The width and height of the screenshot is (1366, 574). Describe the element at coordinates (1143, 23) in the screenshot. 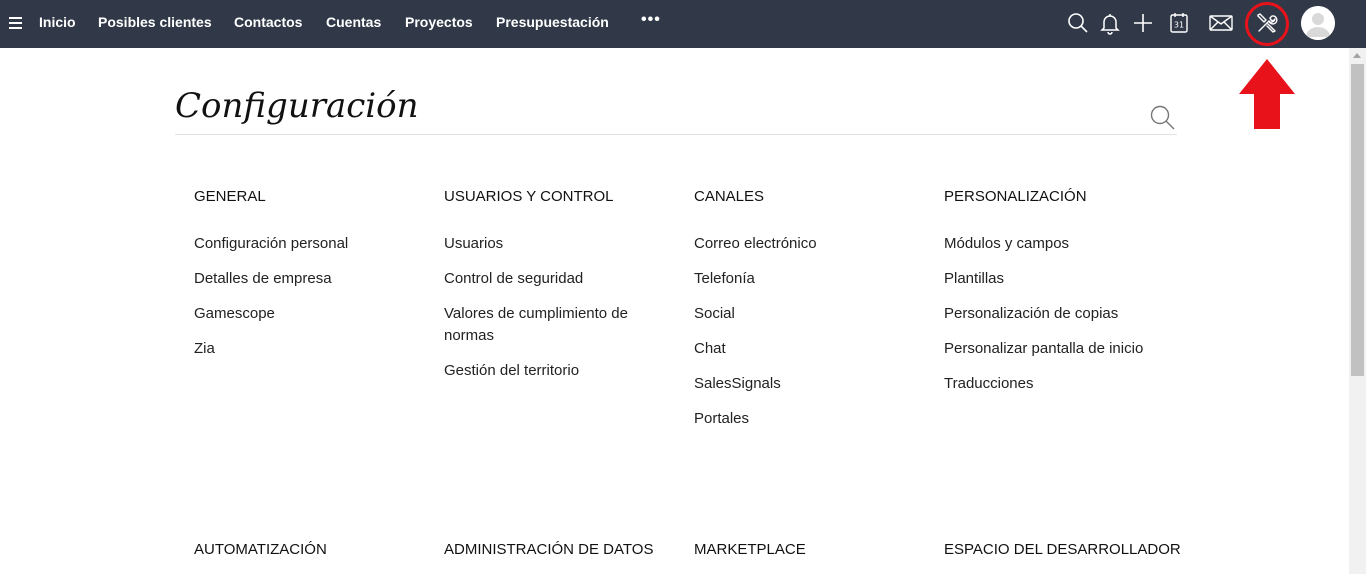

I see `plus-icon` at that location.